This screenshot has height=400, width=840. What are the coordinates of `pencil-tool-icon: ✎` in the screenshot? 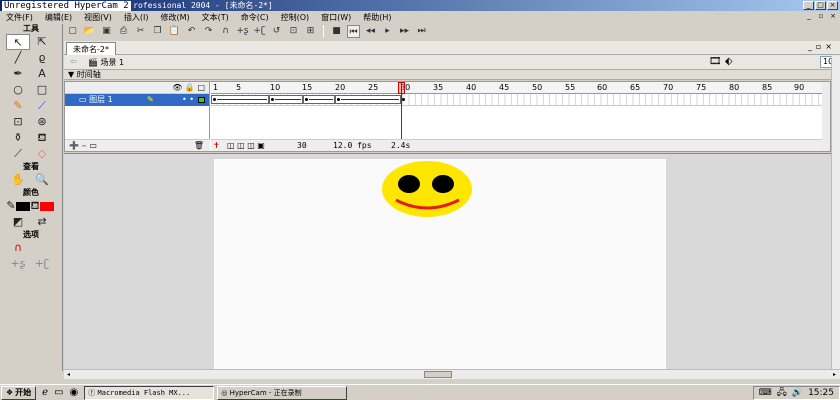 It's located at (18, 106).